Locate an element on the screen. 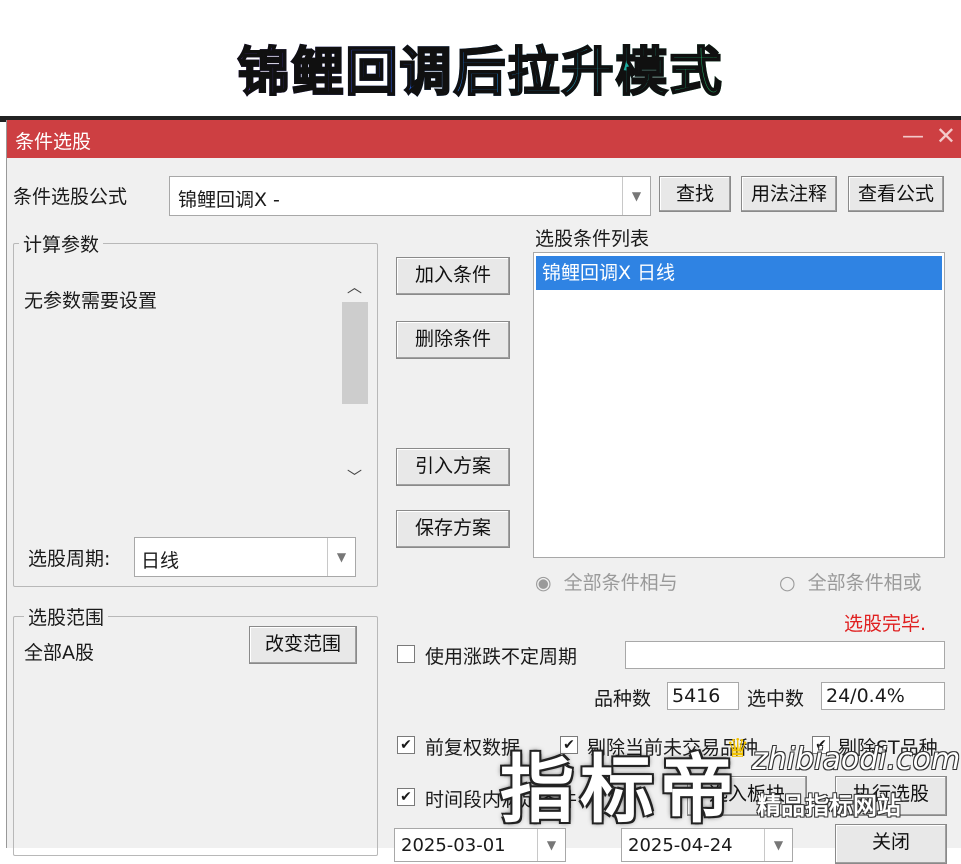 The image size is (961, 864). period-label: 选股周期: is located at coordinates (69, 559).